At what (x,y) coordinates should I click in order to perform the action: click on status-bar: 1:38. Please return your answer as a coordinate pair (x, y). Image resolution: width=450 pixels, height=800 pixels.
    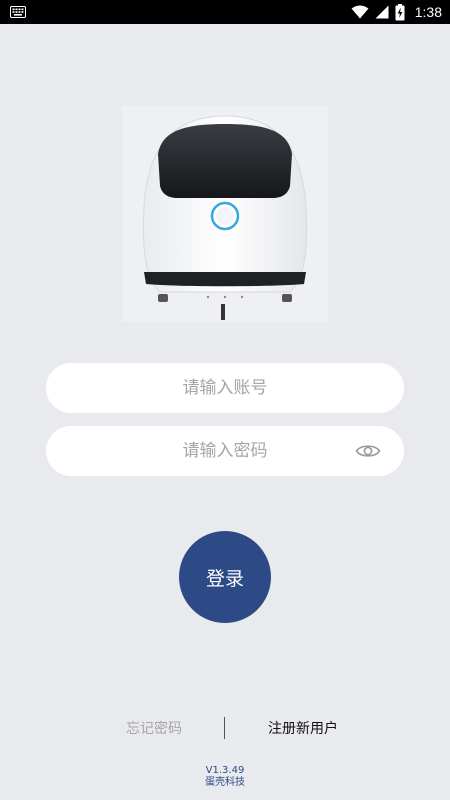
    Looking at the image, I should click on (225, 12).